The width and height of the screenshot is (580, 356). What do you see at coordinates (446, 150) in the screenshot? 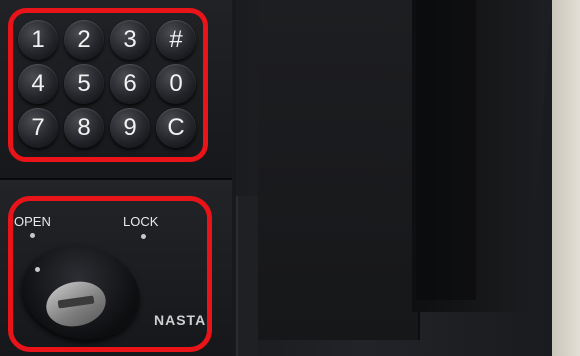
I see `grip-shadow` at bounding box center [446, 150].